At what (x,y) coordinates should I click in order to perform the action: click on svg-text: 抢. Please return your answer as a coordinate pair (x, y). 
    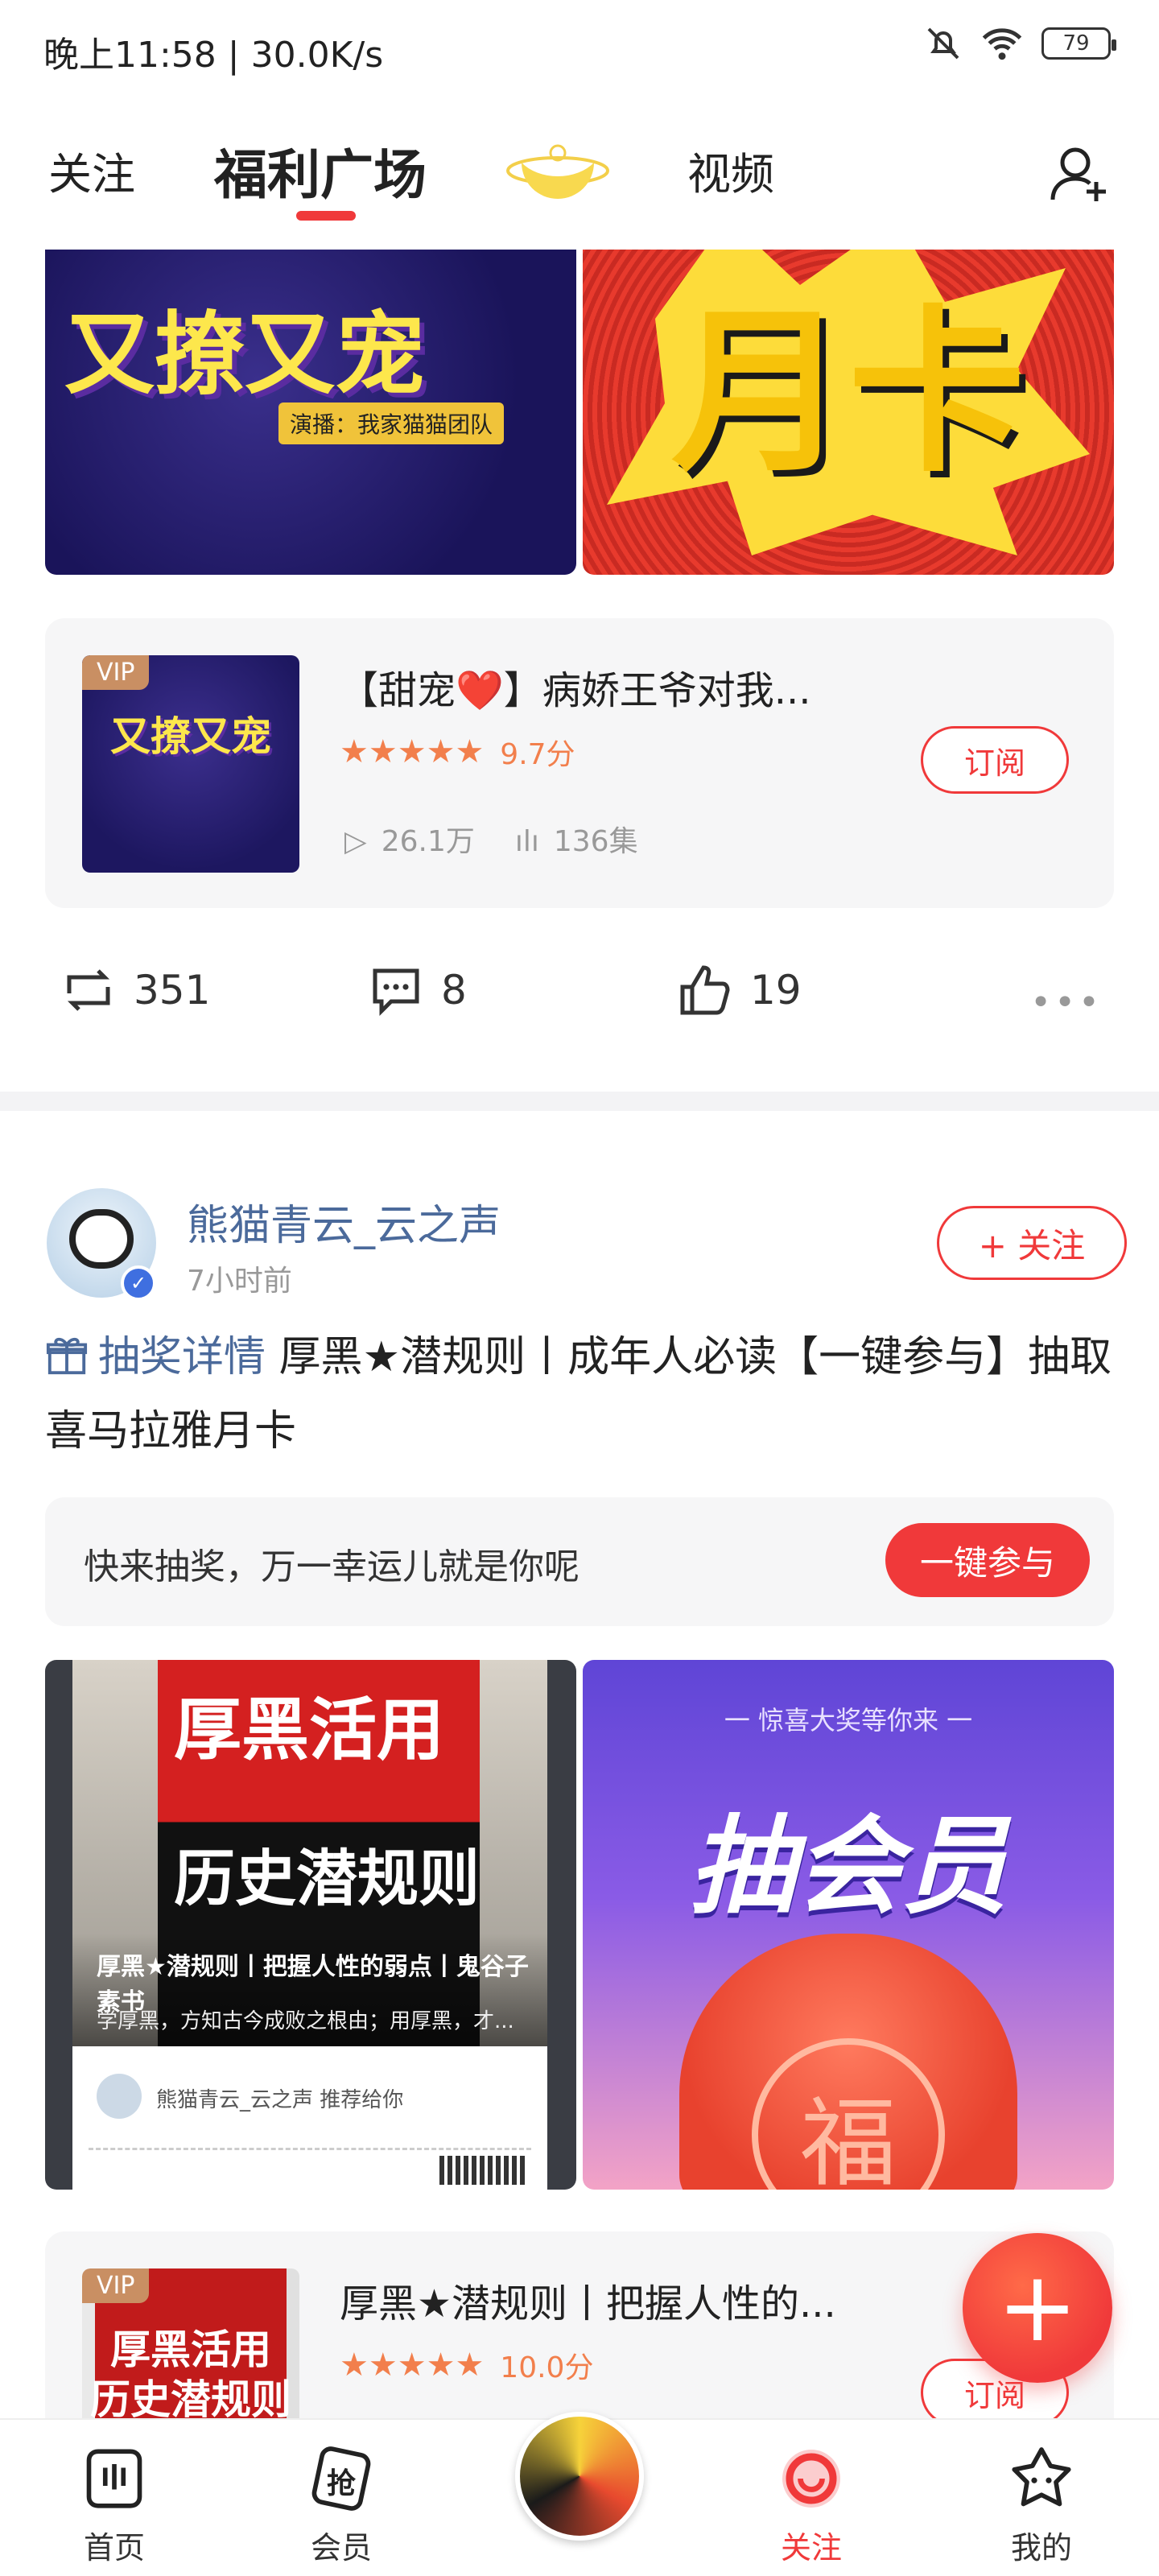
    Looking at the image, I should click on (342, 2483).